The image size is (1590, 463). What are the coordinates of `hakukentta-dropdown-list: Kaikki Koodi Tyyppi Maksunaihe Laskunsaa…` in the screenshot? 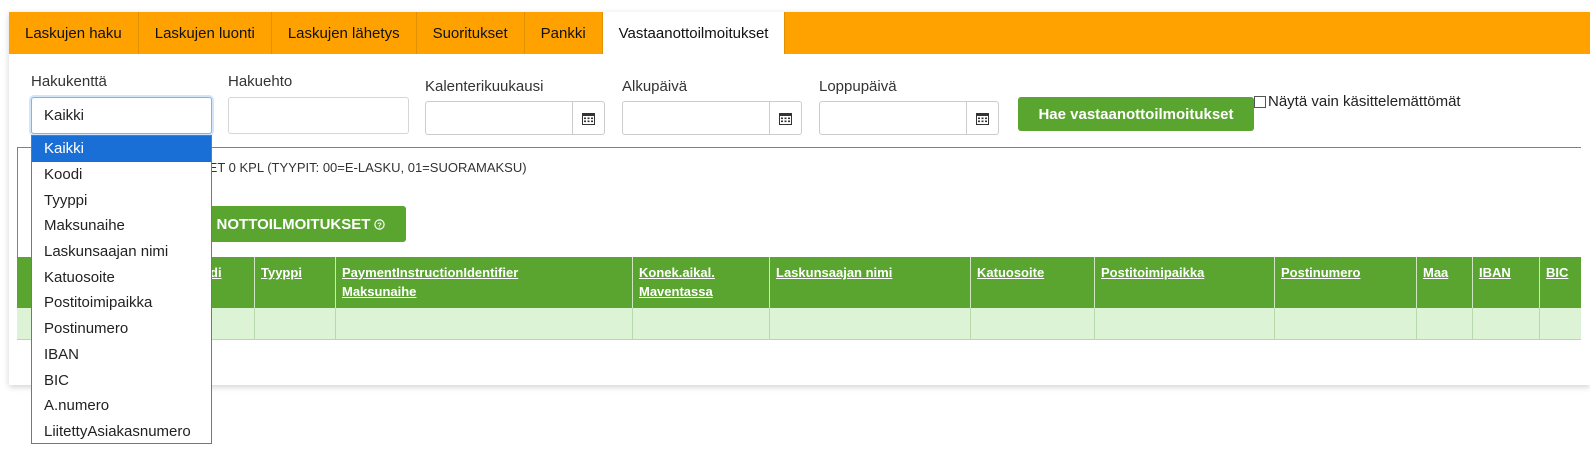 It's located at (121, 289).